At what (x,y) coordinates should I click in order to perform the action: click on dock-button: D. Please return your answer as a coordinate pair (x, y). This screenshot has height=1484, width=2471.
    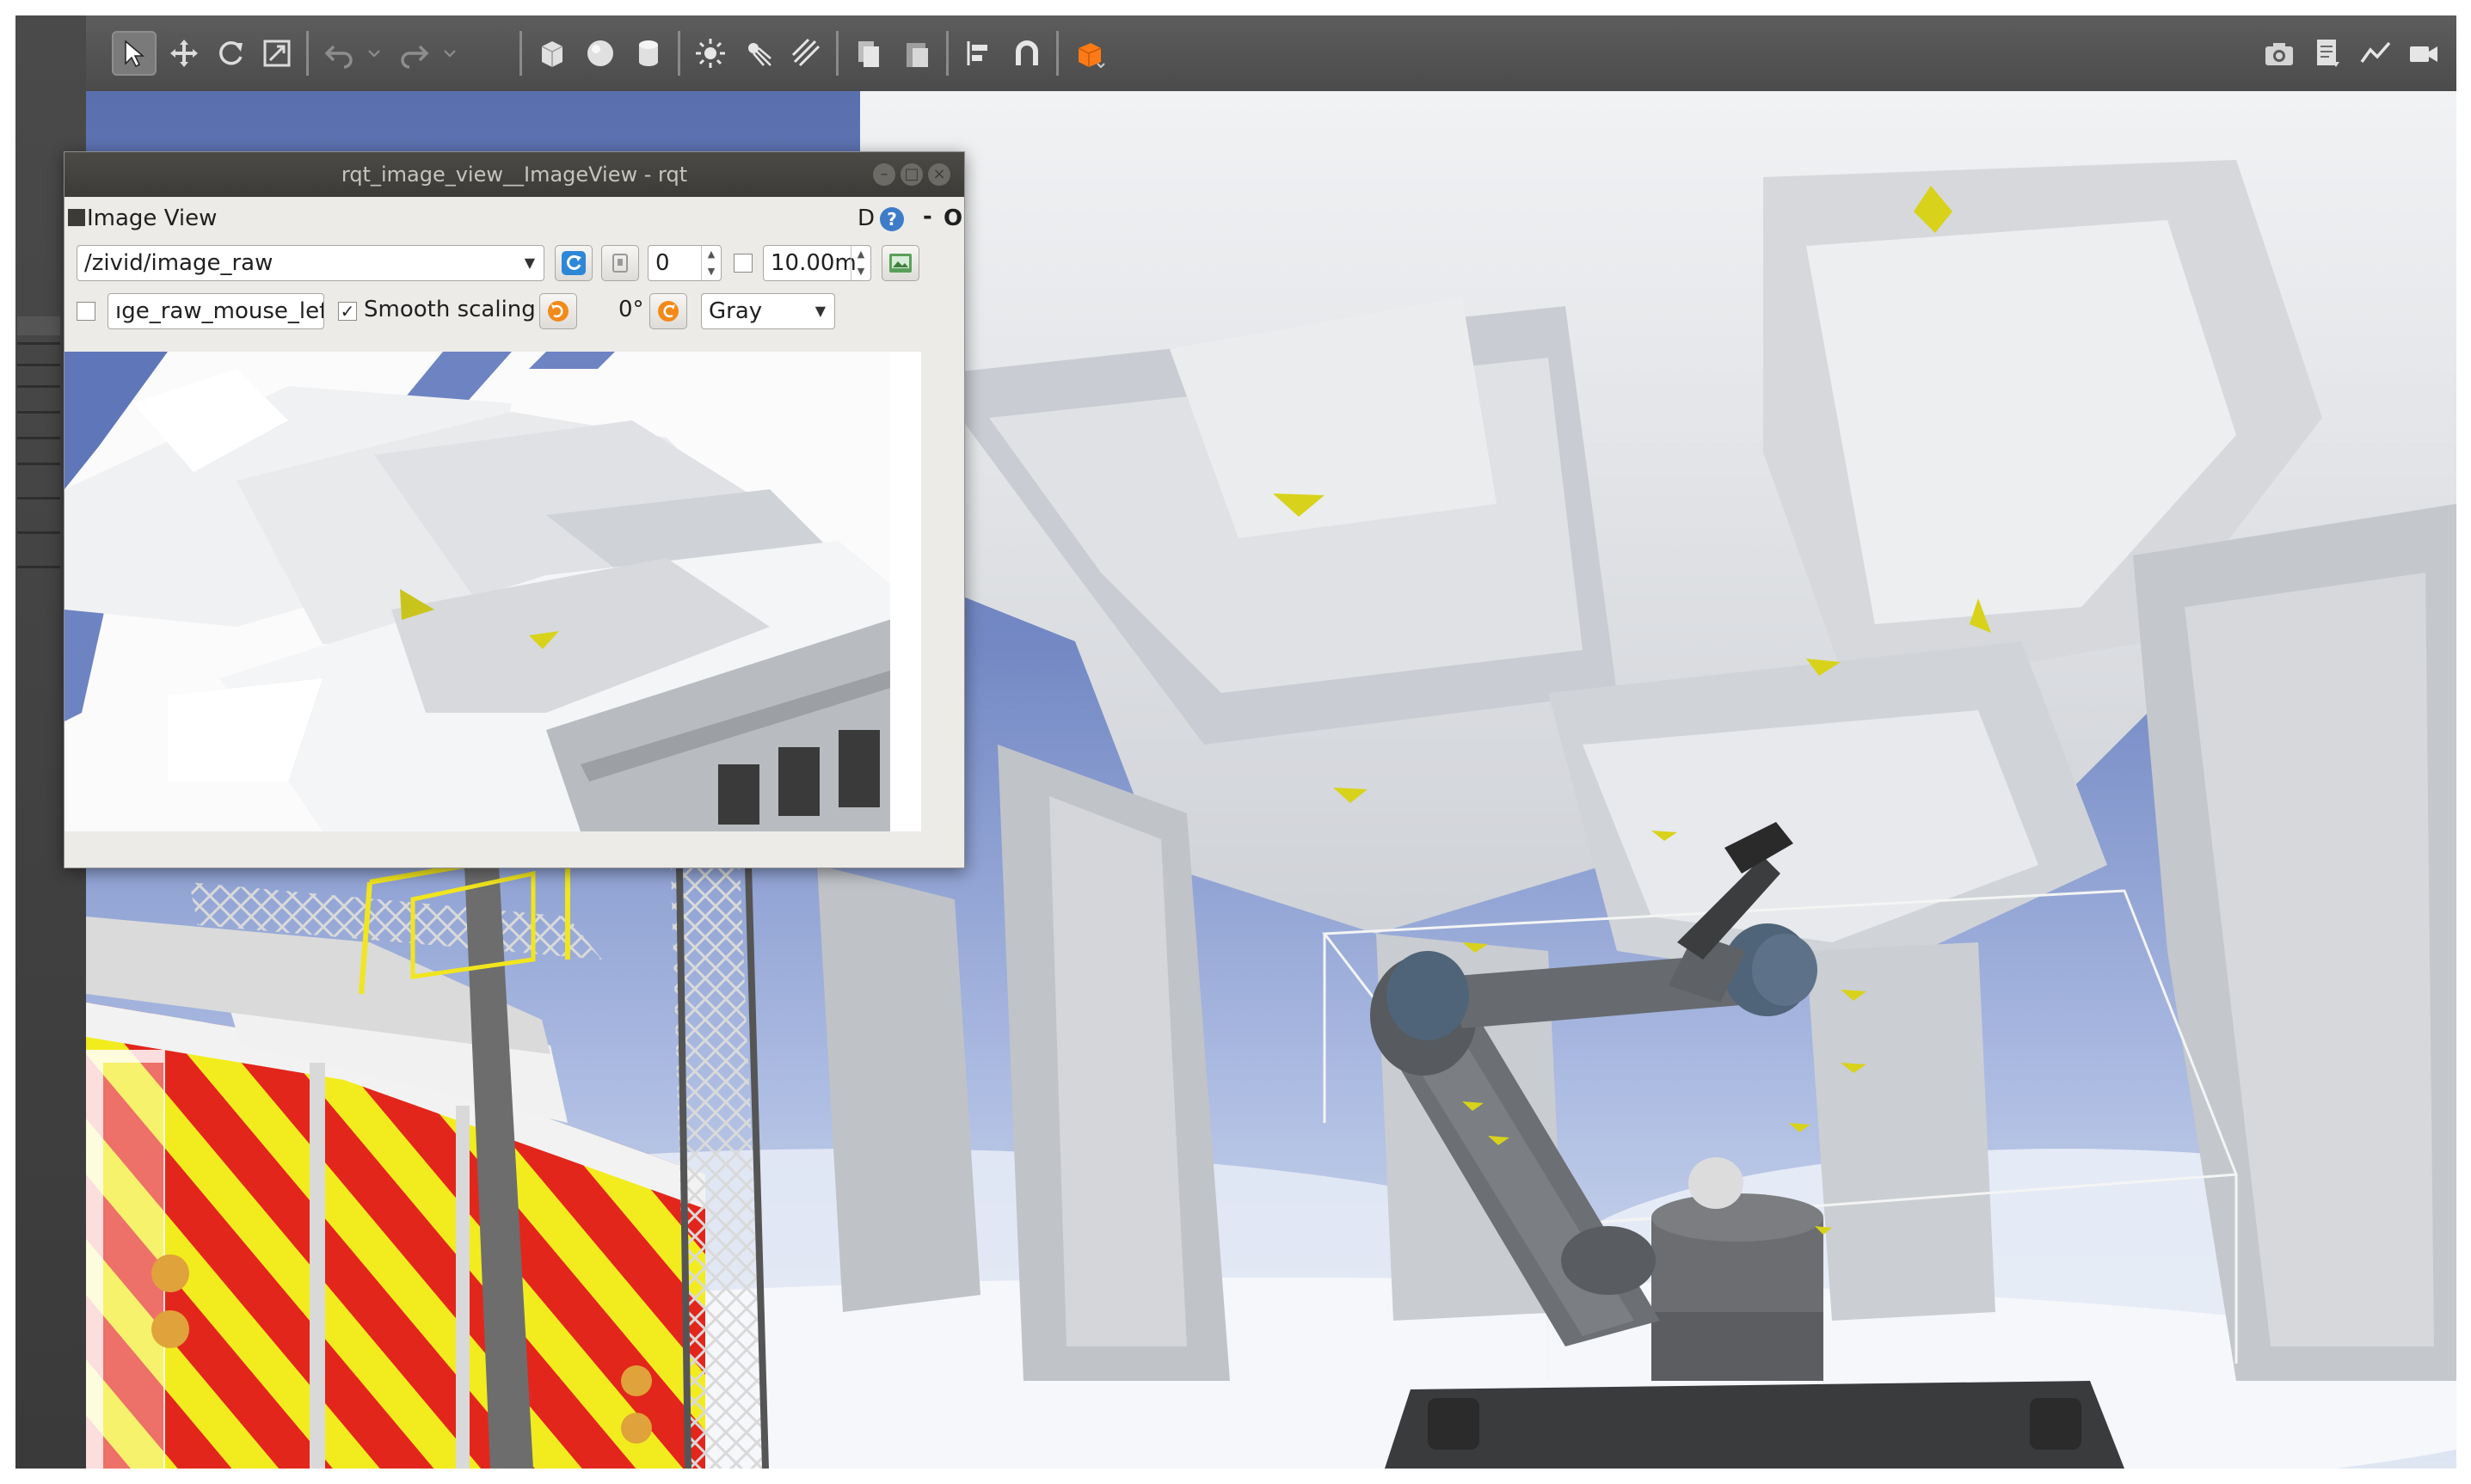
    Looking at the image, I should click on (866, 218).